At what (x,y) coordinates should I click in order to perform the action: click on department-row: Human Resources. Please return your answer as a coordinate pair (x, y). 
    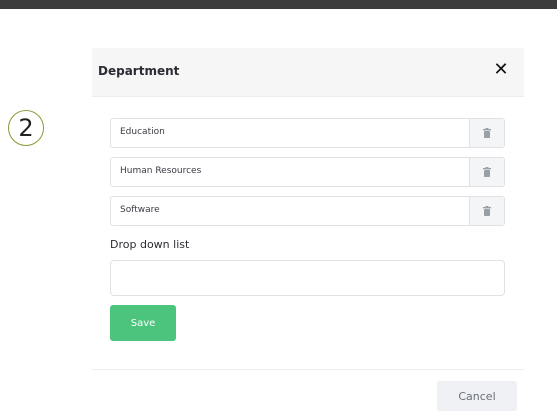
    Looking at the image, I should click on (307, 172).